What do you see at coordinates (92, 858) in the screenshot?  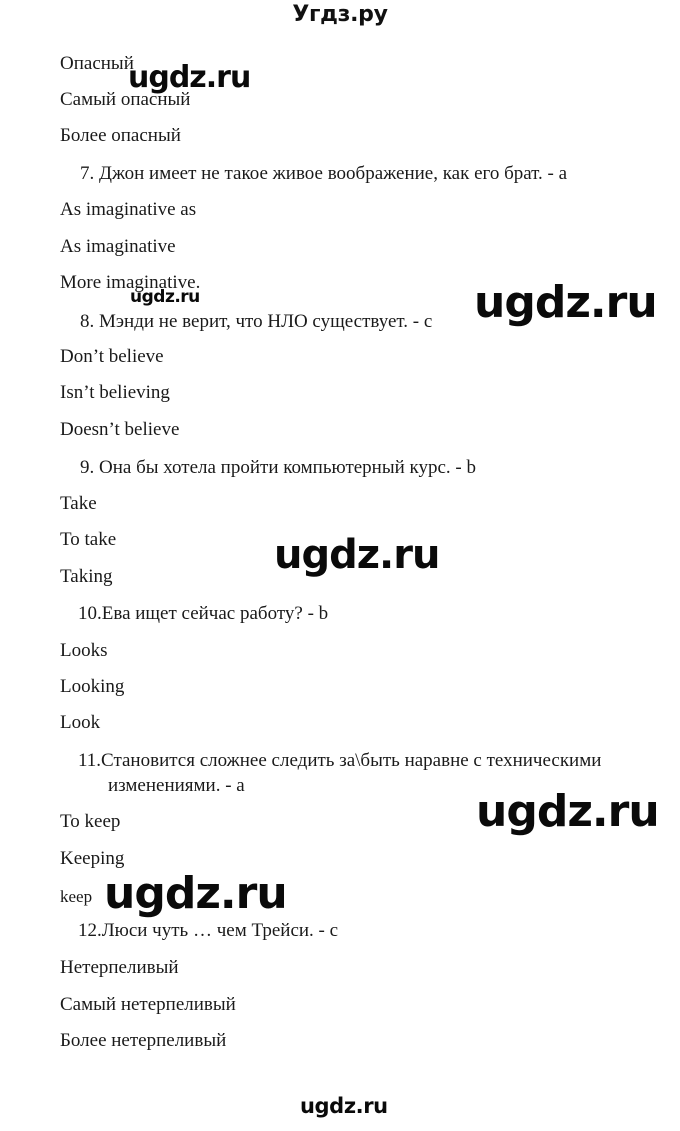 I see `answer-option-line: Keeping` at bounding box center [92, 858].